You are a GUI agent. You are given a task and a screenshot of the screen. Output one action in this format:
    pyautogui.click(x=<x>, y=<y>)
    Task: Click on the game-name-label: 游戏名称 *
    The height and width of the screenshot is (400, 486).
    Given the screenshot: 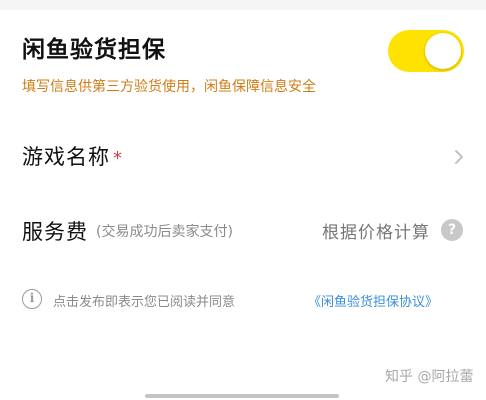 What is the action you would take?
    pyautogui.click(x=72, y=156)
    